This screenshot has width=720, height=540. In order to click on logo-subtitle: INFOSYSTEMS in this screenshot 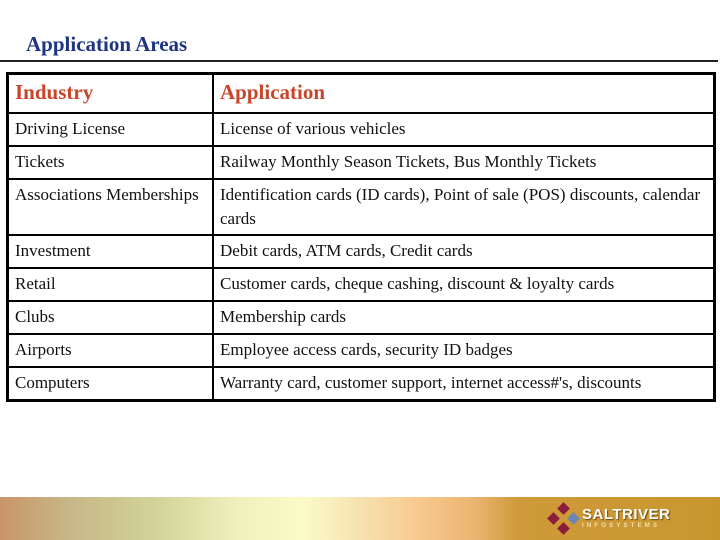, I will do `click(621, 525)`.